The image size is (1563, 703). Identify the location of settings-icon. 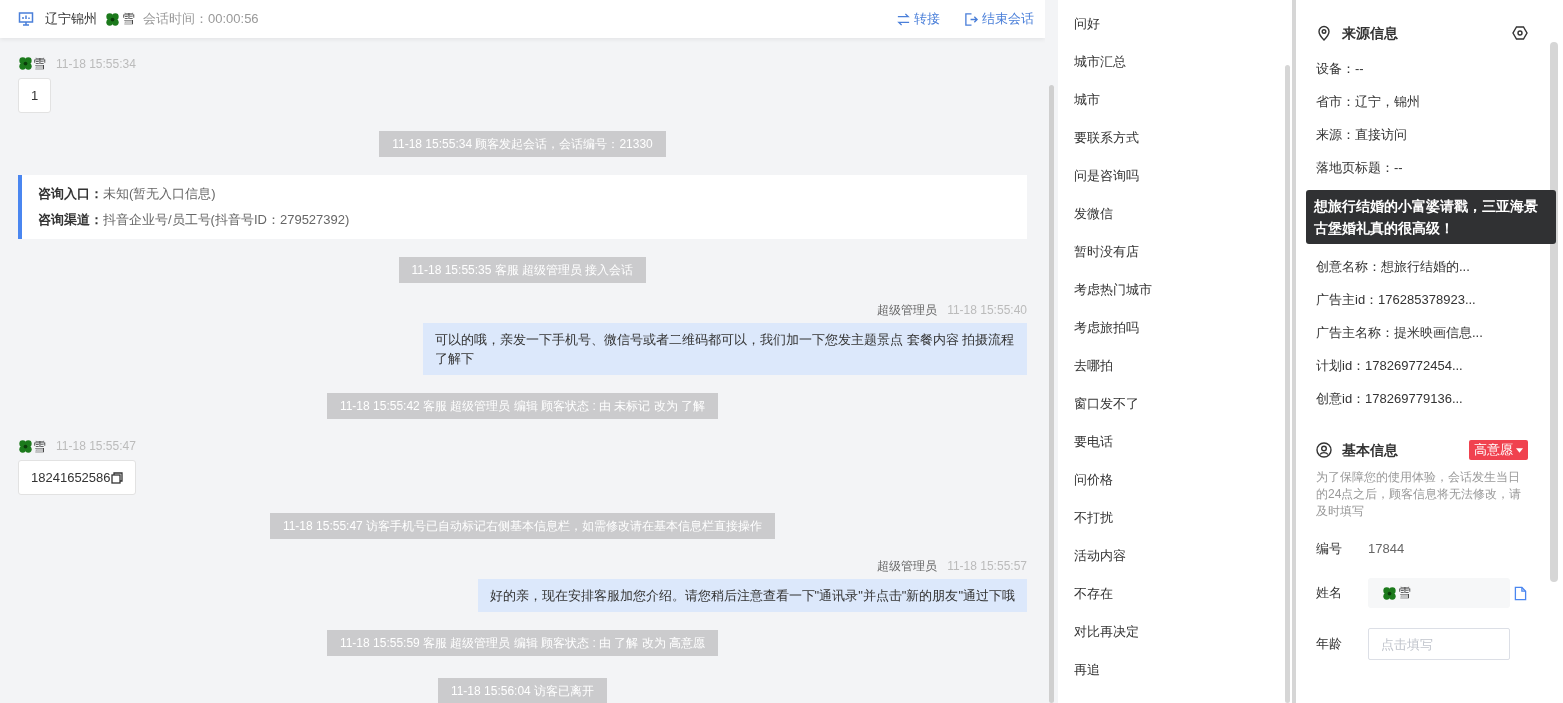
(1520, 33).